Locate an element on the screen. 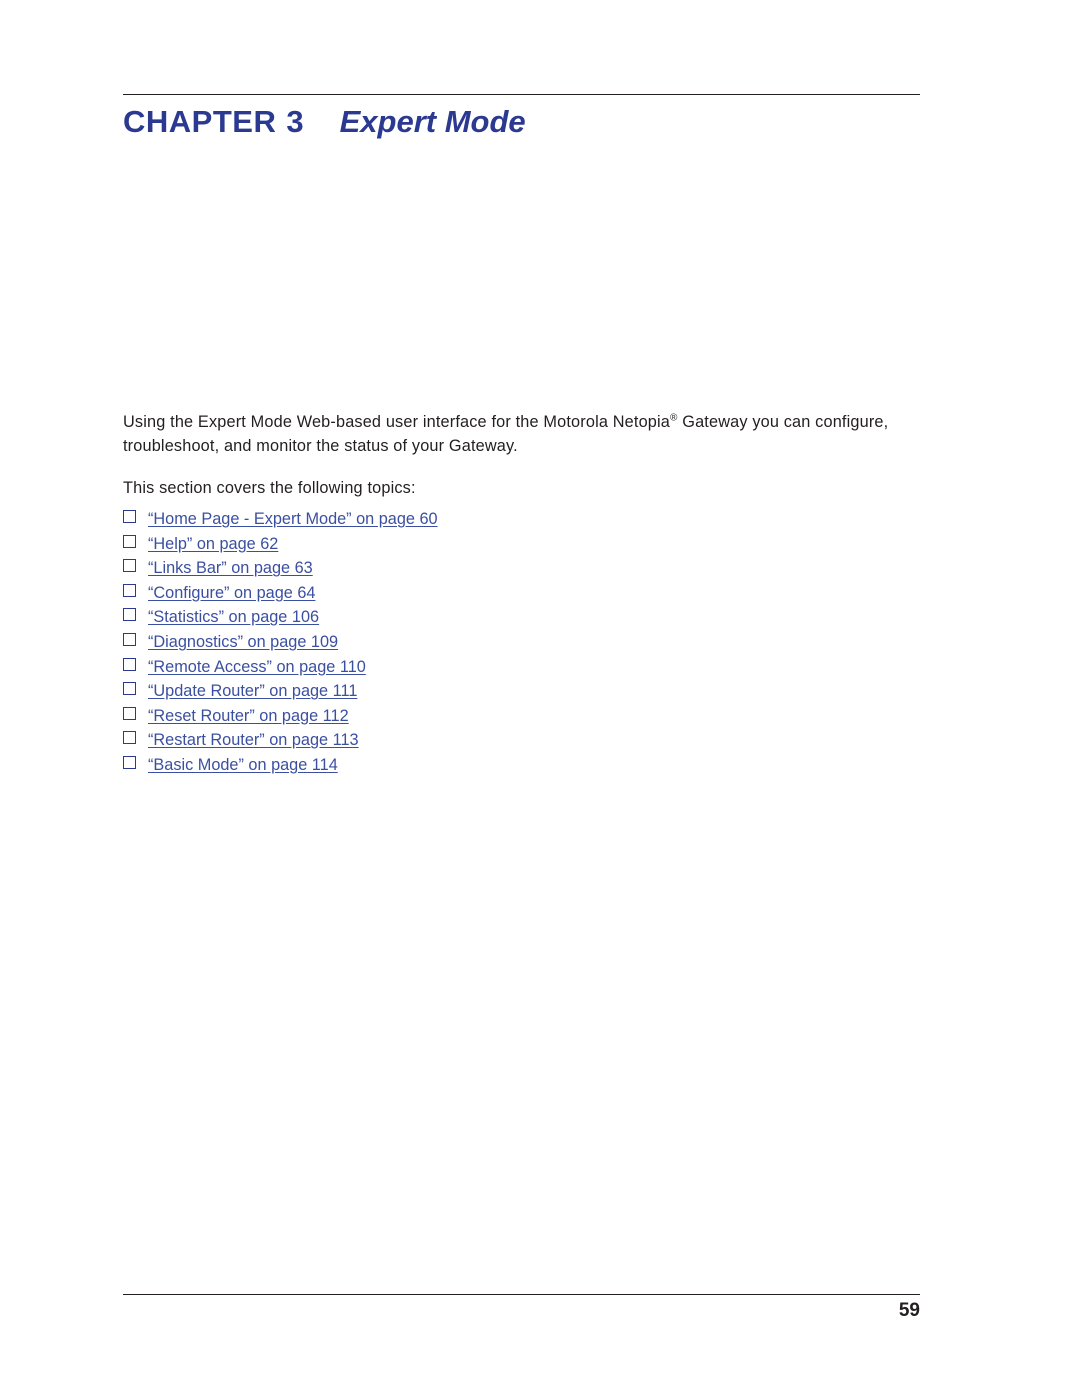 The width and height of the screenshot is (1080, 1397). list-item: “Diagnostics” on page 109 is located at coordinates (523, 642).